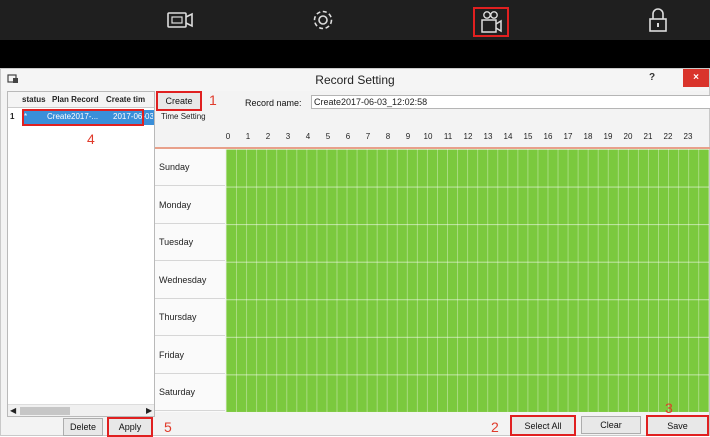 This screenshot has height=437, width=710. What do you see at coordinates (491, 22) in the screenshot?
I see `record-settings-icon` at bounding box center [491, 22].